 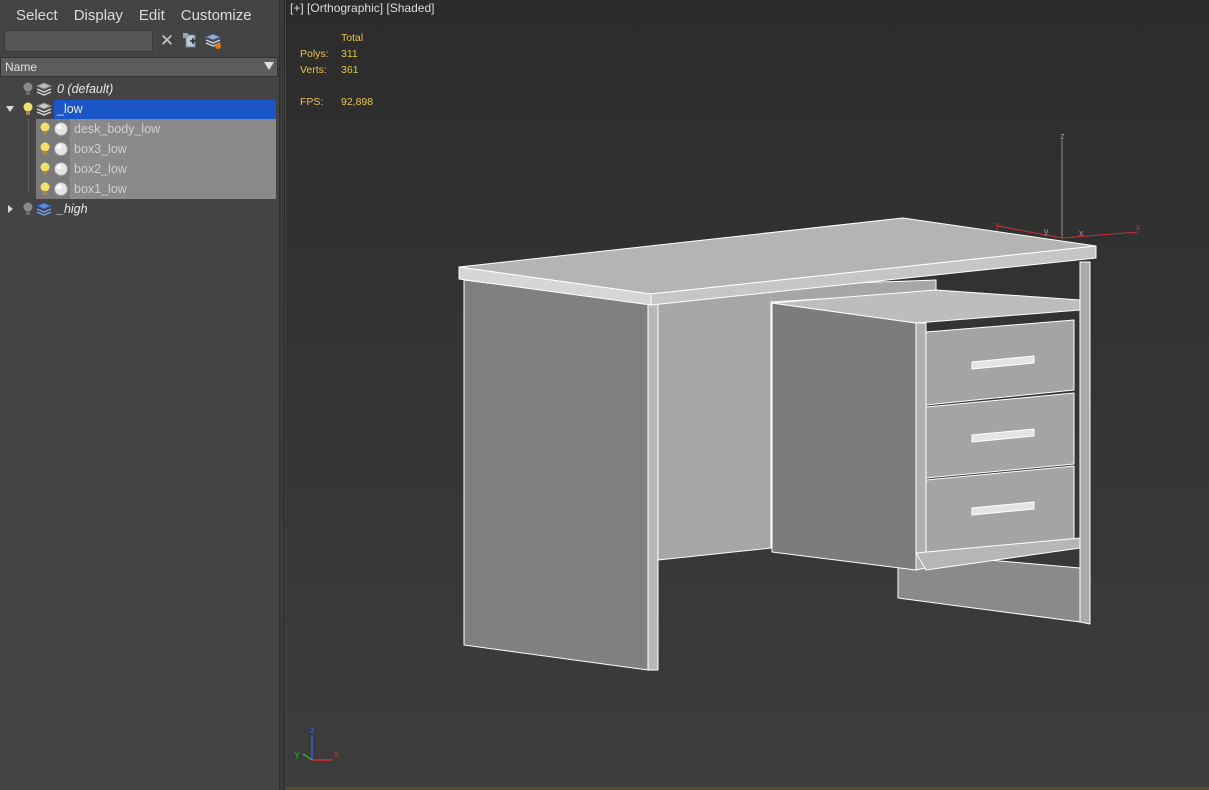 I want to click on column-header-name: Name, so click(x=139, y=67).